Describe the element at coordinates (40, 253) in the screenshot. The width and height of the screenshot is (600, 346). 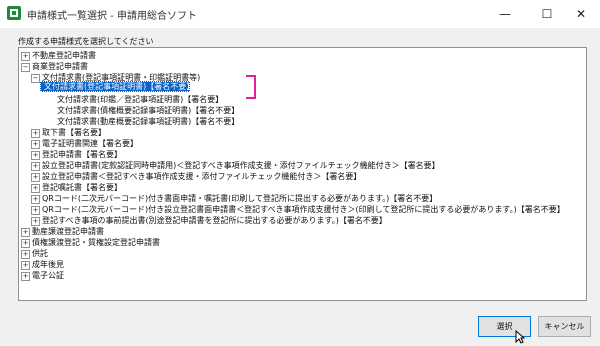
I see `tree-item-label: 供託` at that location.